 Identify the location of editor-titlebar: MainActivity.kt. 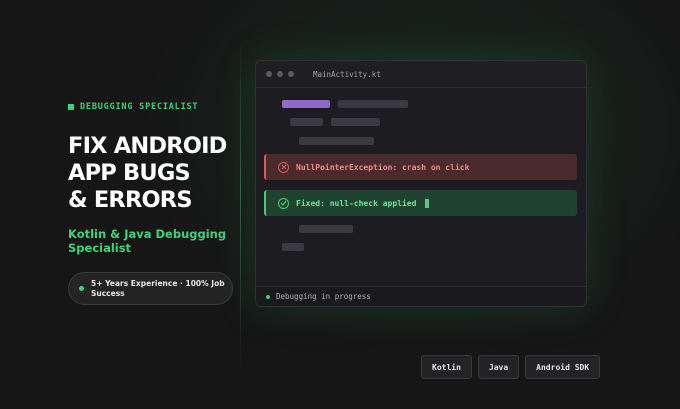
(421, 74).